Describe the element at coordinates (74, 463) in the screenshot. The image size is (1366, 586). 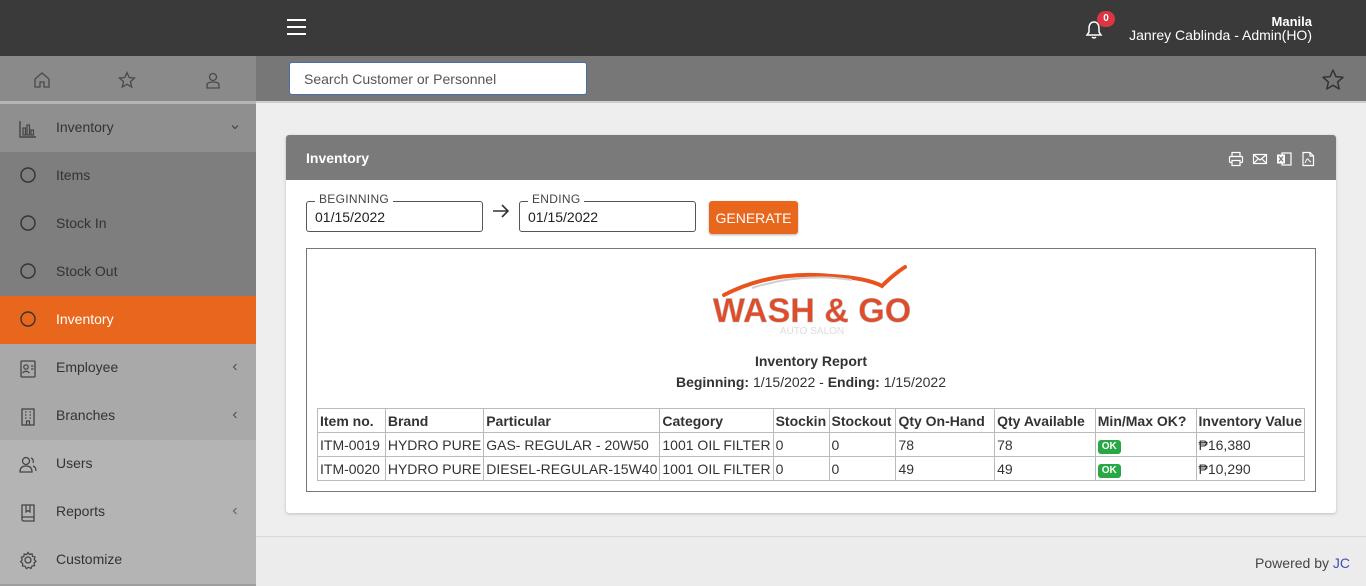
I see `sidebar-item-label: Users` at that location.